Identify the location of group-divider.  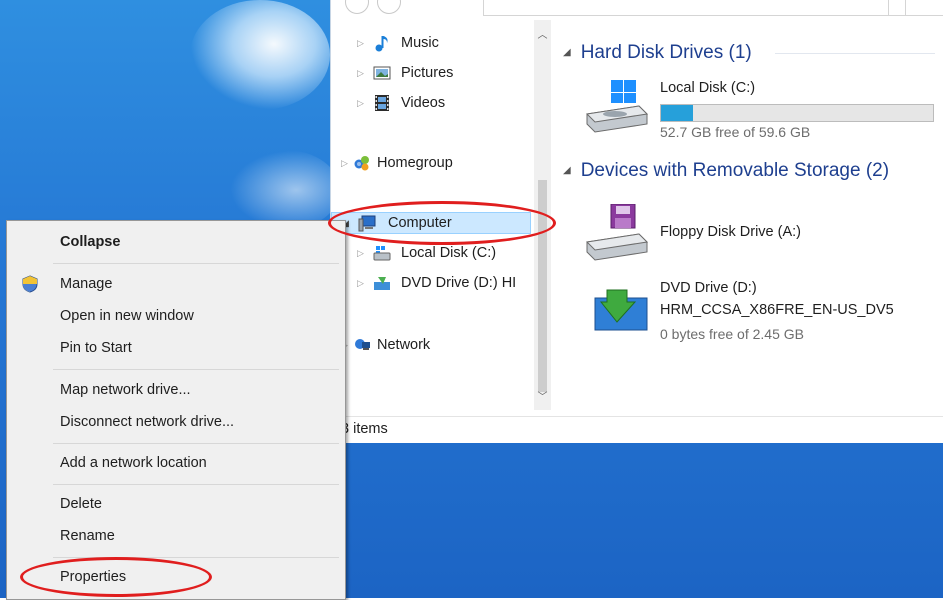
(855, 53).